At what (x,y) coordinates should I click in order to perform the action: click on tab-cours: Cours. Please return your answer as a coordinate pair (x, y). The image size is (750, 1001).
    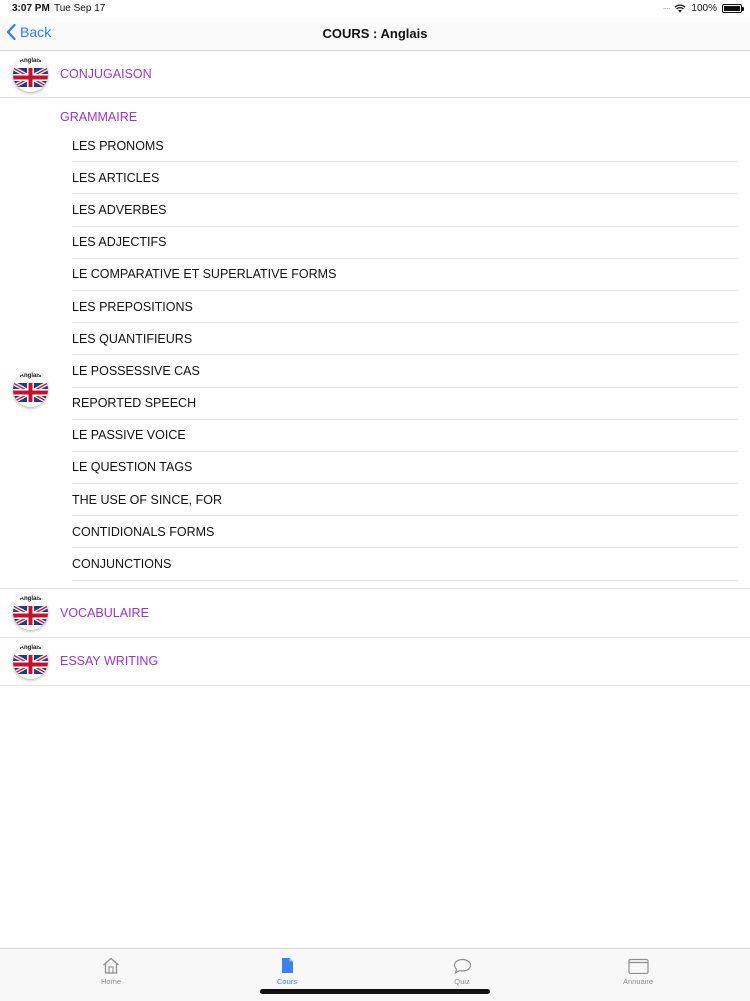
    Looking at the image, I should click on (287, 970).